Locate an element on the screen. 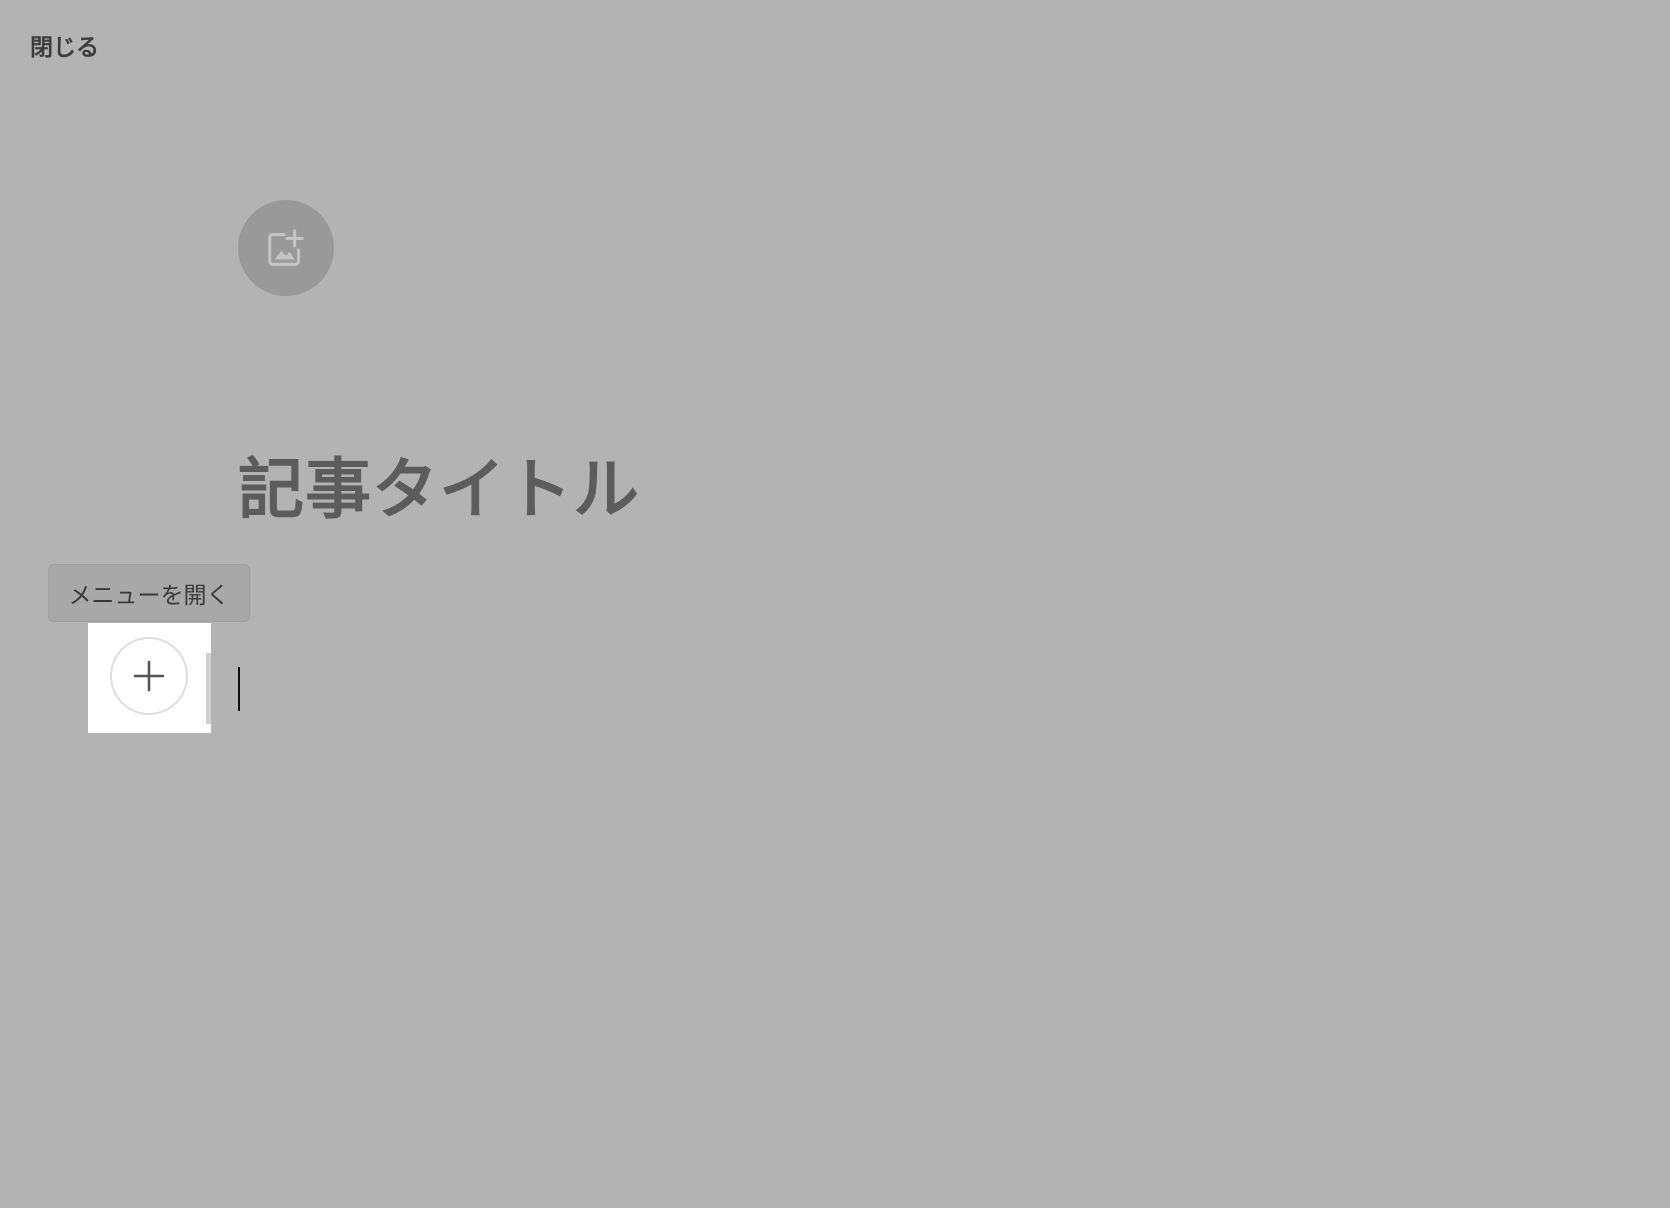  image-add-icon is located at coordinates (286, 247).